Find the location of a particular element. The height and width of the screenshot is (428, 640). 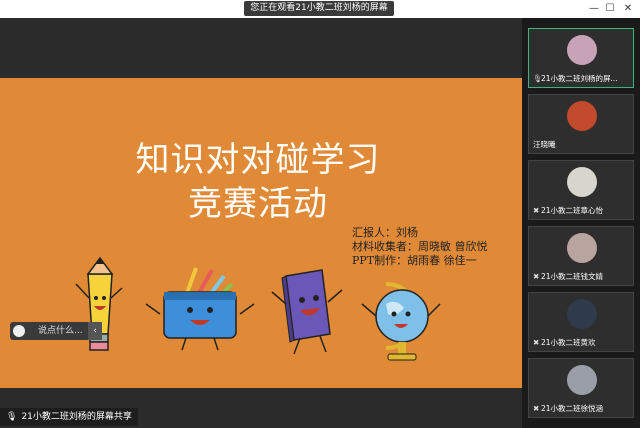

smiley-icon is located at coordinates (19, 331).